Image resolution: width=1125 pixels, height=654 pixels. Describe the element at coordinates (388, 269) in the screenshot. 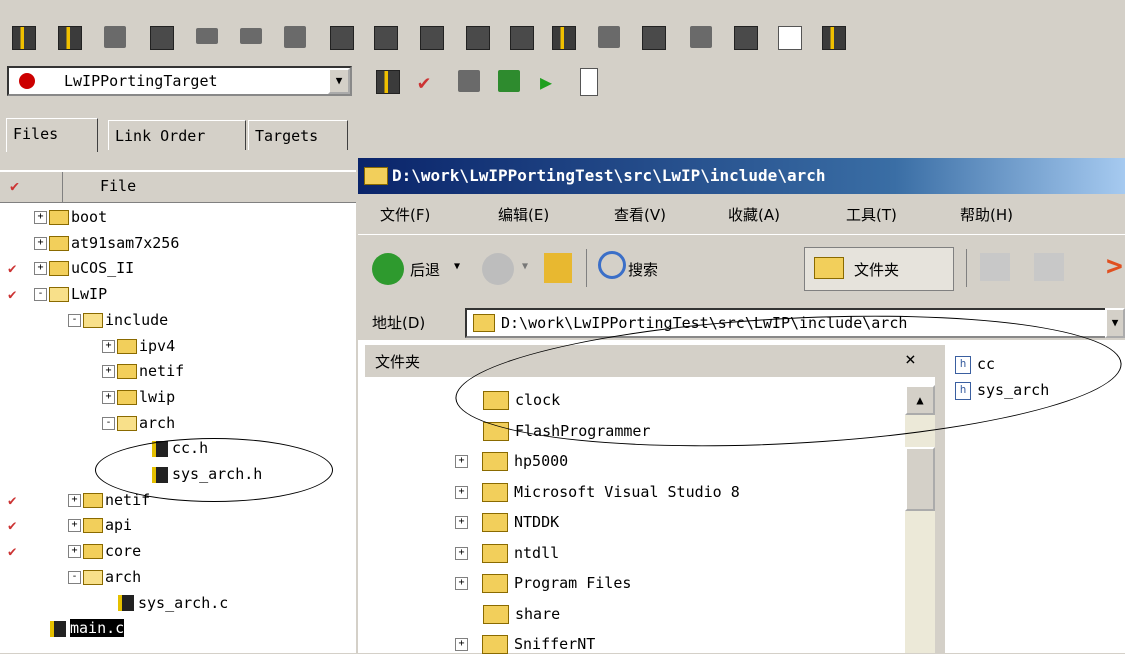

I see `back-arrow-icon` at that location.